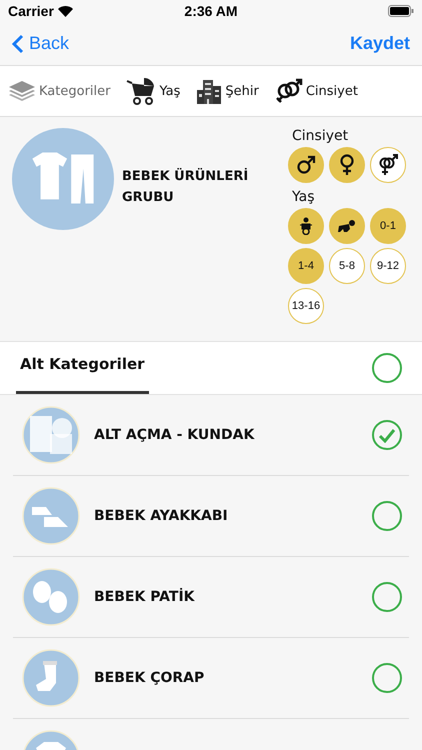  What do you see at coordinates (161, 516) in the screenshot?
I see `subcategory-name: BEBEK AYAKKABI` at bounding box center [161, 516].